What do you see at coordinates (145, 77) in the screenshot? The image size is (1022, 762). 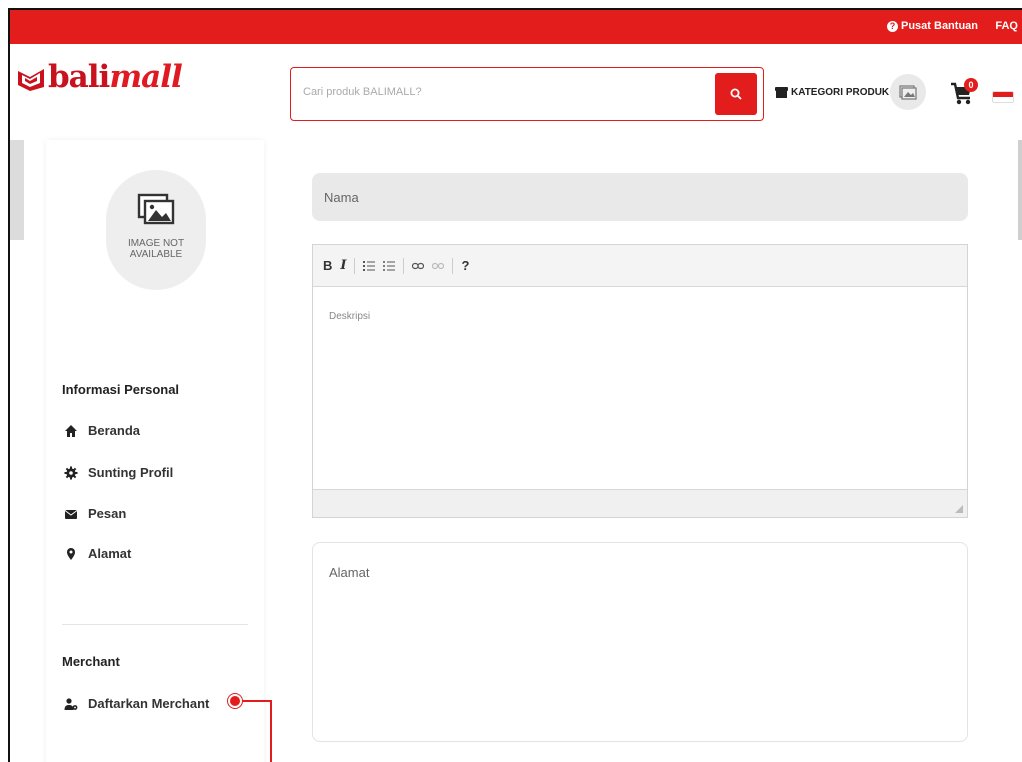 I see `logo-text-script: mall` at bounding box center [145, 77].